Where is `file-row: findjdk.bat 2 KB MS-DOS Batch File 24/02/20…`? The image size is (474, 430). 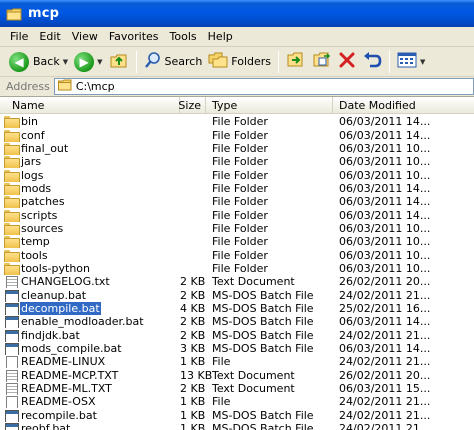 file-row: findjdk.bat 2 KB MS-DOS Batch File 24/02/20… is located at coordinates (237, 335).